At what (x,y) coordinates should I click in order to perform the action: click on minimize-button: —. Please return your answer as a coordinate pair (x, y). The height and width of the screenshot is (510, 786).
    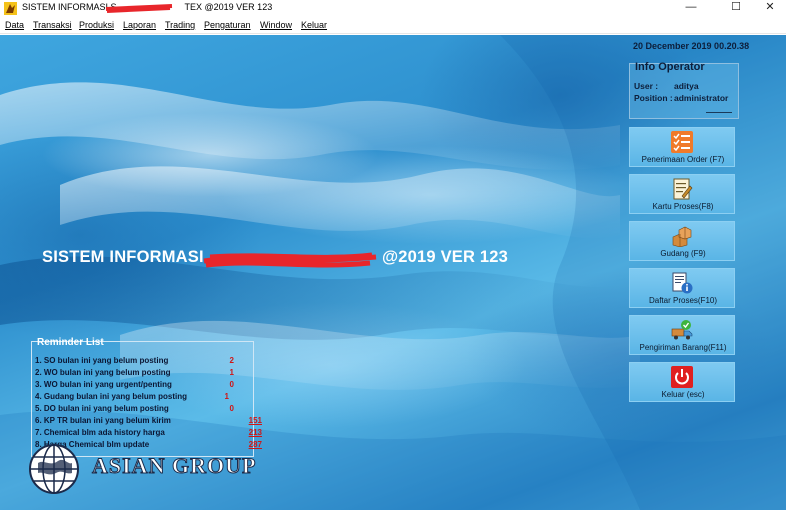
    Looking at the image, I should click on (691, 8).